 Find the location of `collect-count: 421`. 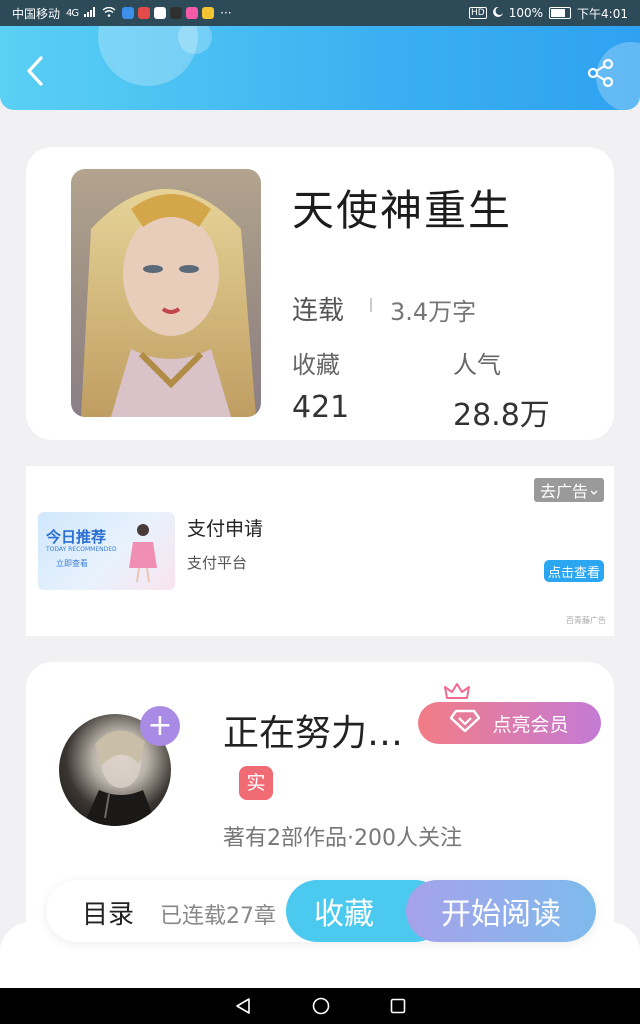

collect-count: 421 is located at coordinates (321, 407).